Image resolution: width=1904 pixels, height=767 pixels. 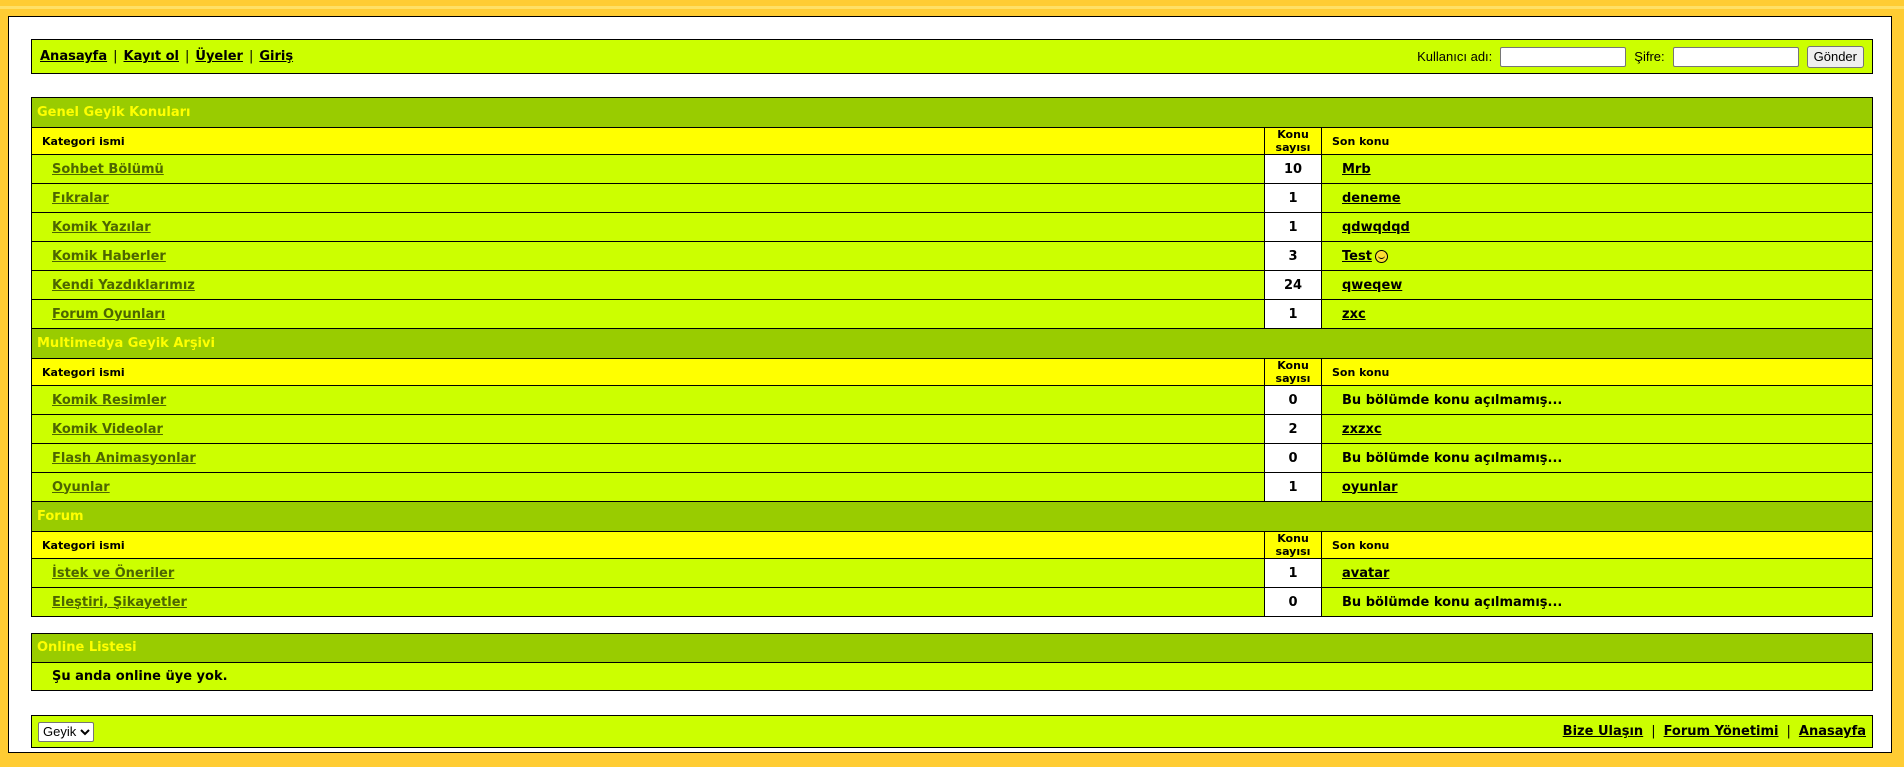 What do you see at coordinates (113, 573) in the screenshot?
I see `category-link: İstek ve Öneriler` at bounding box center [113, 573].